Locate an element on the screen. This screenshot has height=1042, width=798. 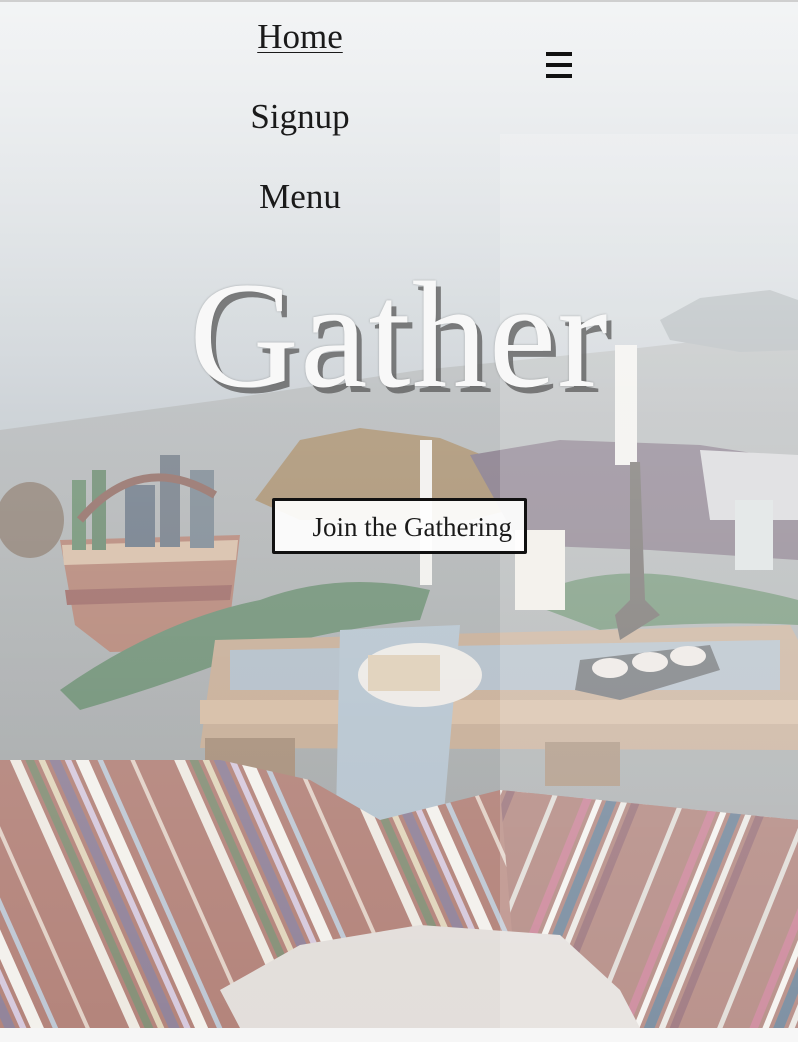
top-border is located at coordinates (399, 1).